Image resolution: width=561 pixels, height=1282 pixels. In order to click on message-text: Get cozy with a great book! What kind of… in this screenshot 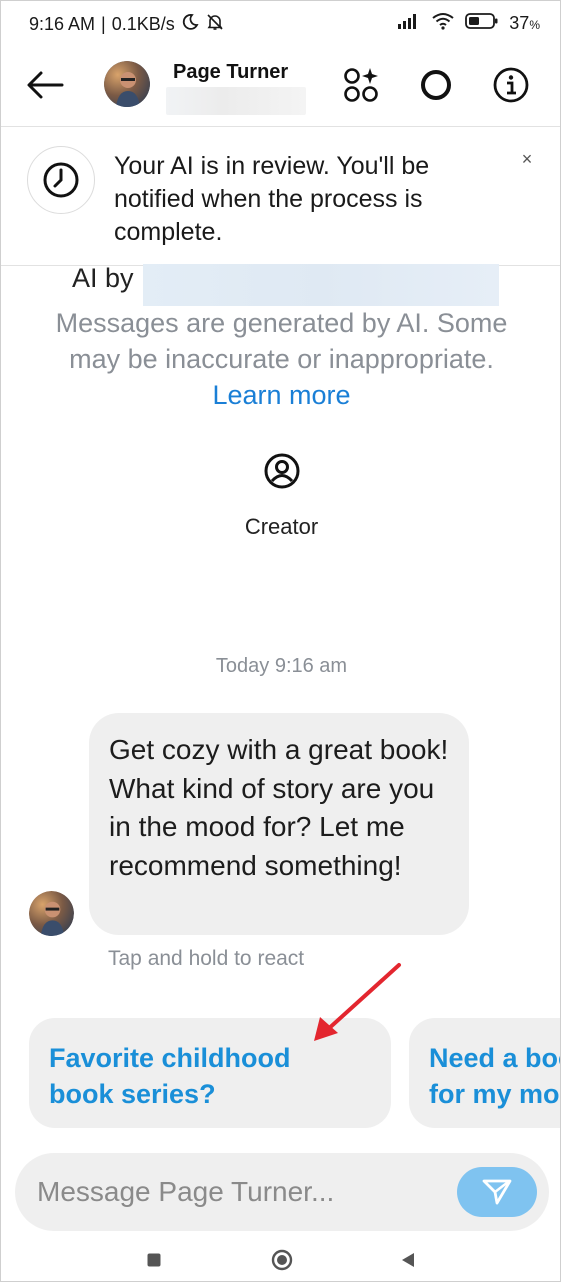, I will do `click(279, 807)`.